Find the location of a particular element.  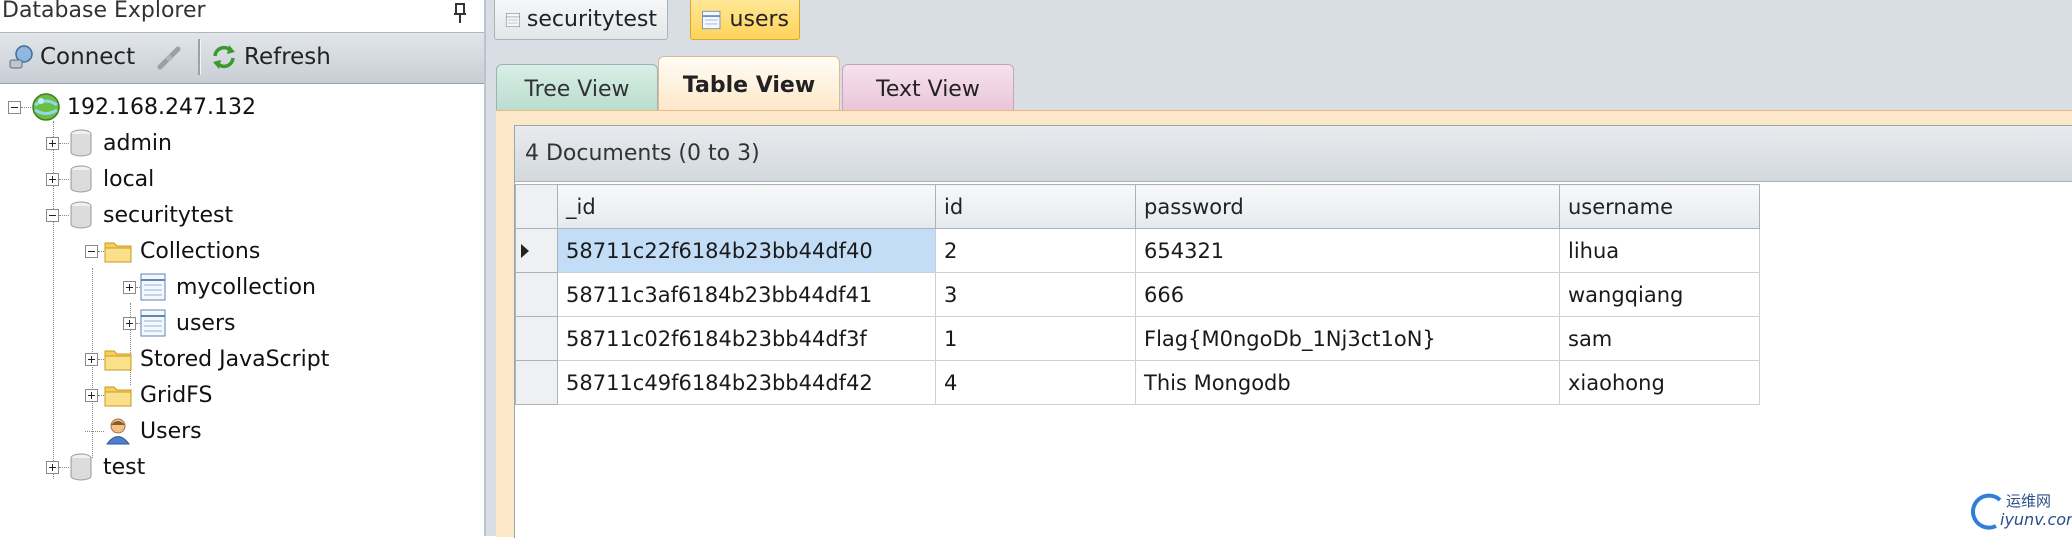

documents-count-caption: 4 Documents (0 to 3) is located at coordinates (1293, 154).